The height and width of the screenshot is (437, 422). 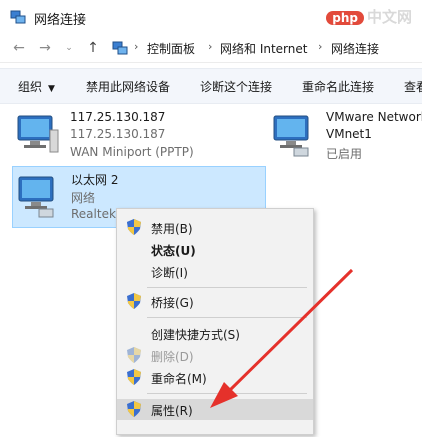 I want to click on annotation-arrow, so click(x=282, y=338).